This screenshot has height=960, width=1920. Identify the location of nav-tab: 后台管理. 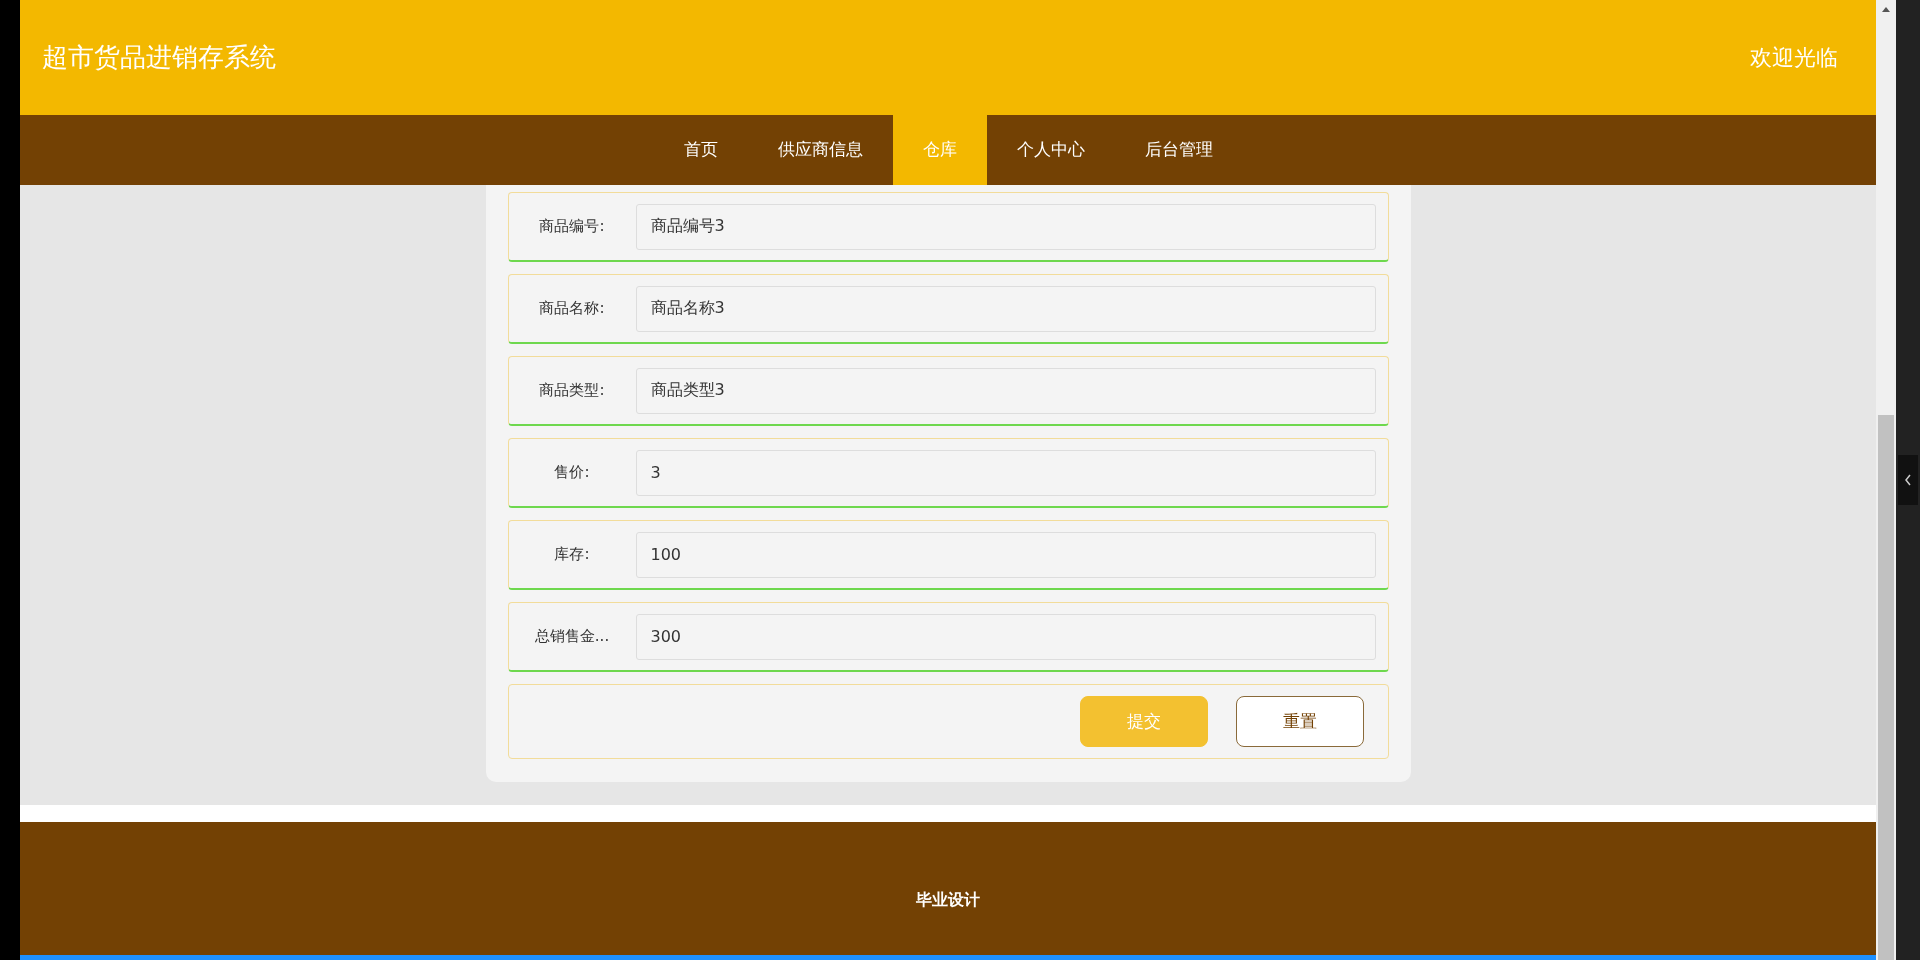
(1178, 150).